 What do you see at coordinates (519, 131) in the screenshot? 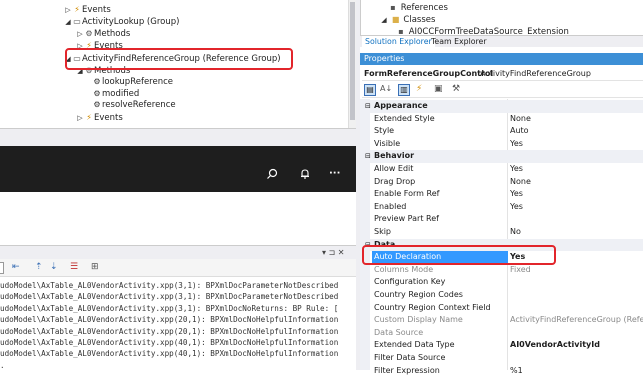
I see `property-value: Auto` at bounding box center [519, 131].